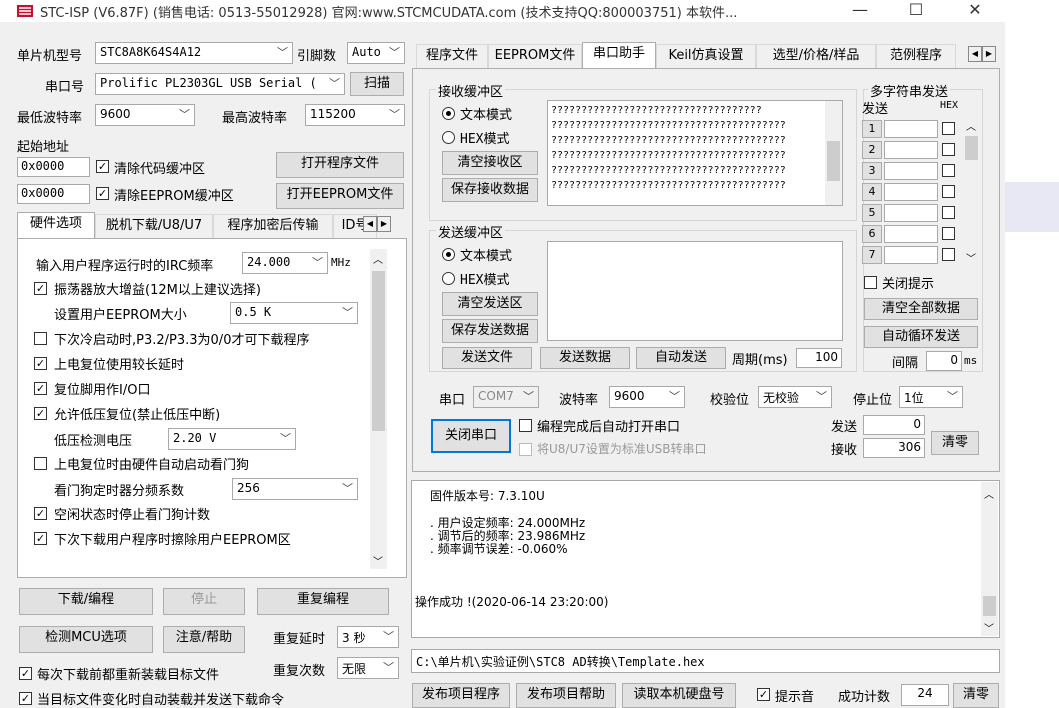 The width and height of the screenshot is (1059, 708). Describe the element at coordinates (490, 331) in the screenshot. I see `save-send-button: 保存发送数据` at that location.